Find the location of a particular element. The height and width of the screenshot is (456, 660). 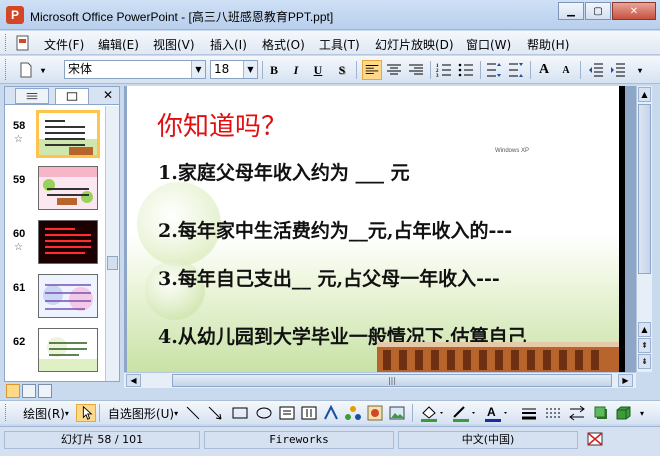

menu-tools: 工具(T) is located at coordinates (339, 44).